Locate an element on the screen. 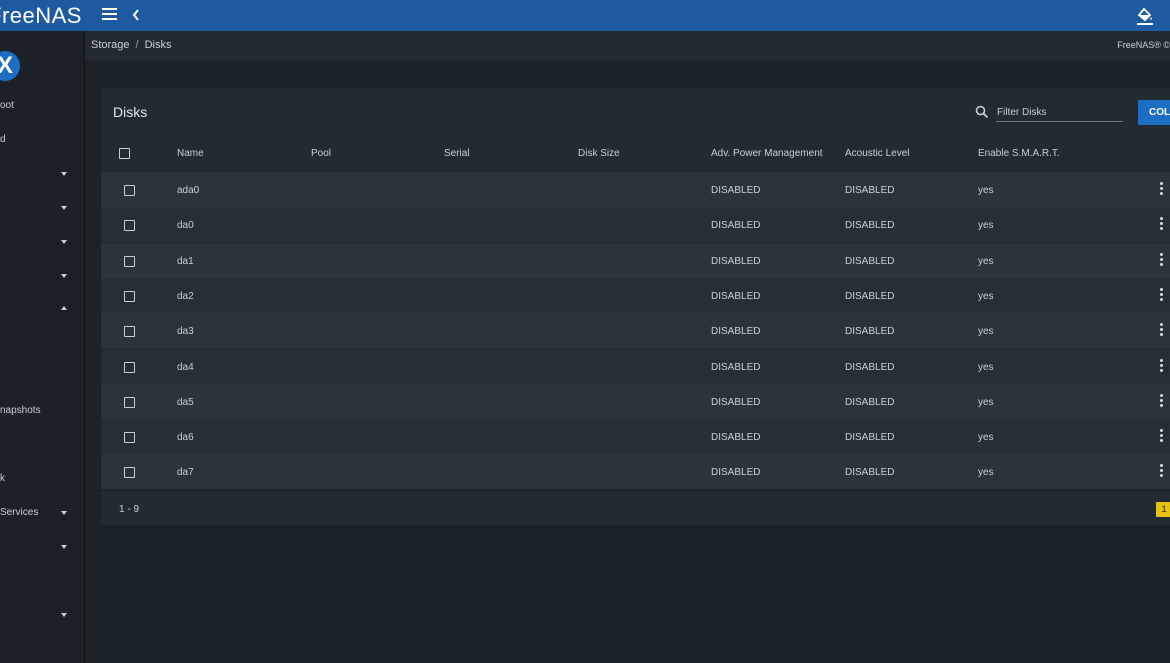  header-serial: Serial is located at coordinates (457, 153).